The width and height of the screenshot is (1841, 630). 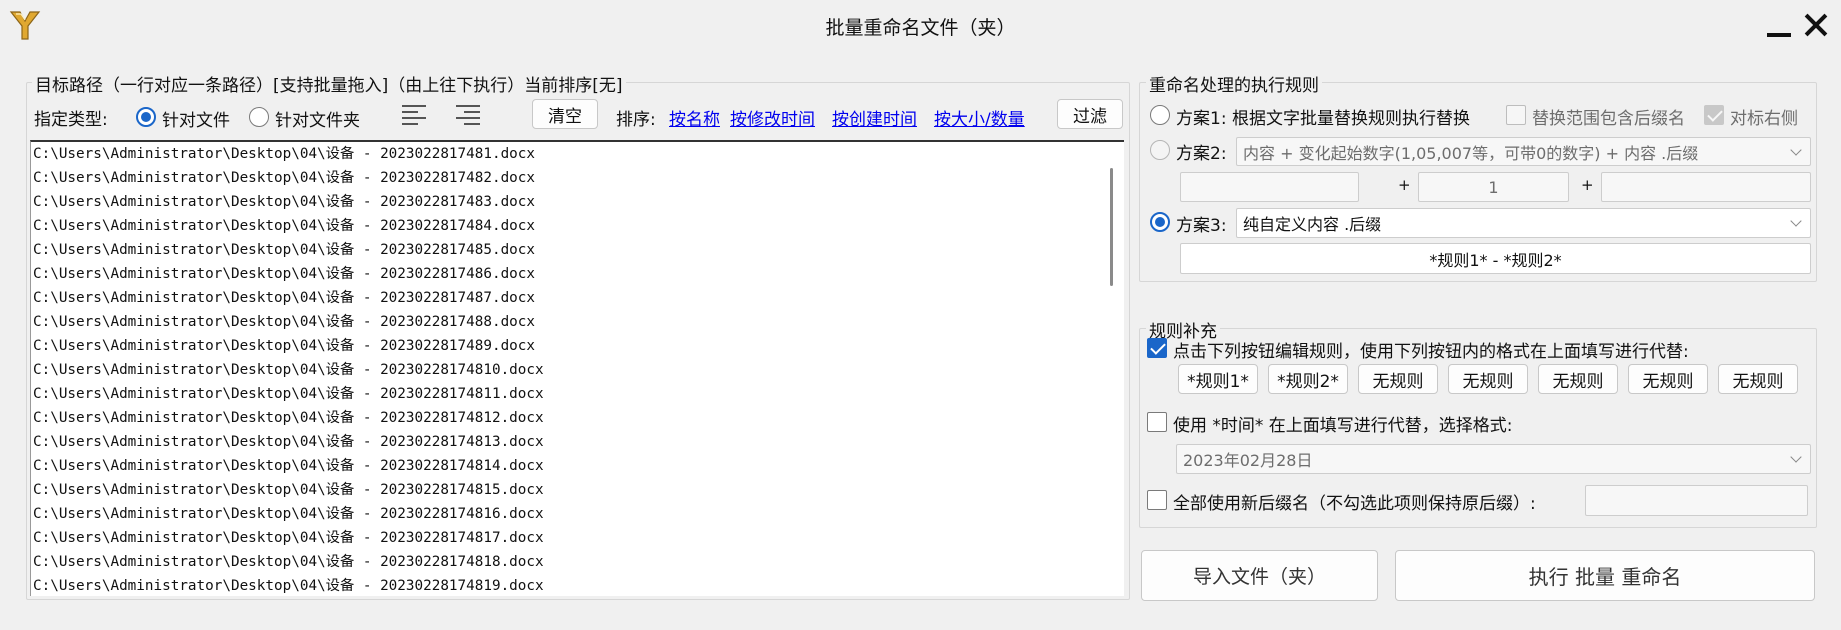 What do you see at coordinates (1605, 575) in the screenshot?
I see `execute-rename-button: 执行 批量 重命名` at bounding box center [1605, 575].